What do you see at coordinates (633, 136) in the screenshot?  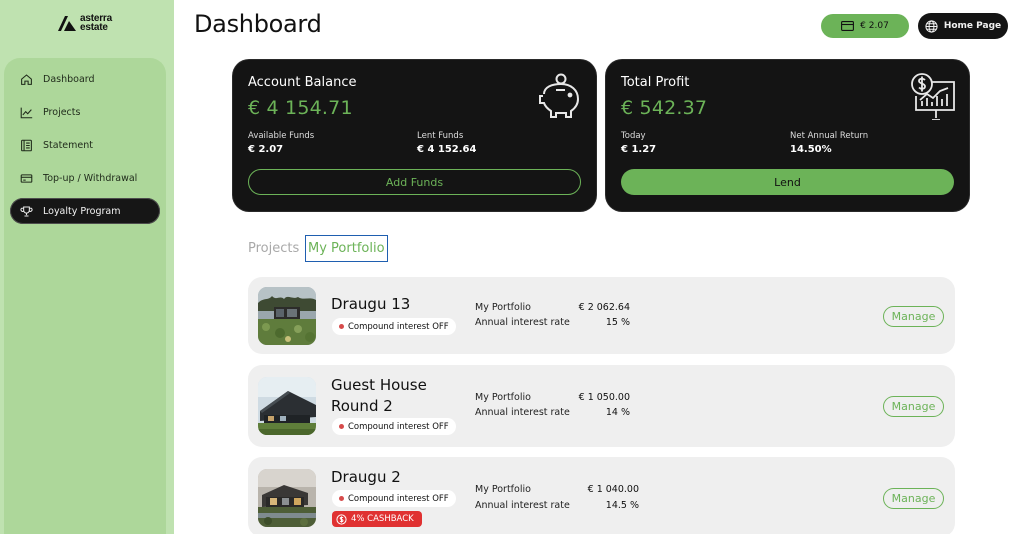 I see `today-profit-label: Today` at bounding box center [633, 136].